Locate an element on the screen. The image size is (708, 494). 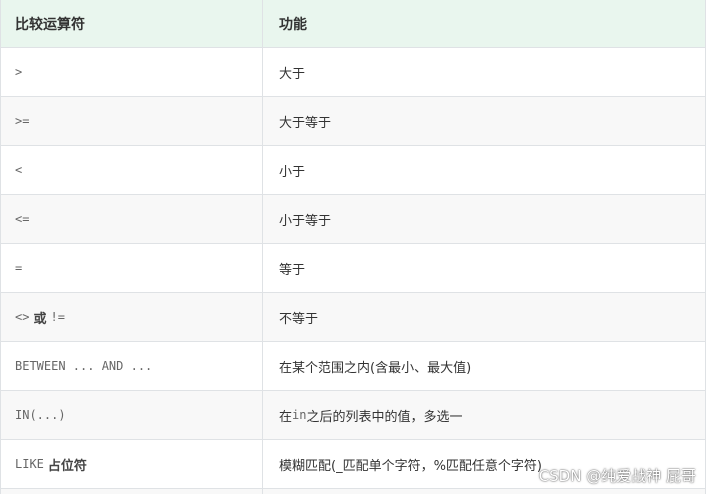
table-row: <> 或 != 不等于 is located at coordinates (353, 317).